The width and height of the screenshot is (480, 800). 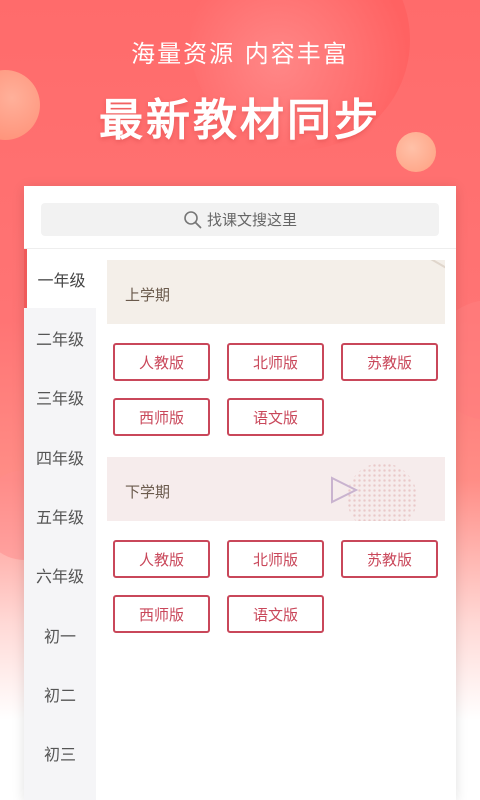 What do you see at coordinates (193, 219) in the screenshot?
I see `search-icon` at bounding box center [193, 219].